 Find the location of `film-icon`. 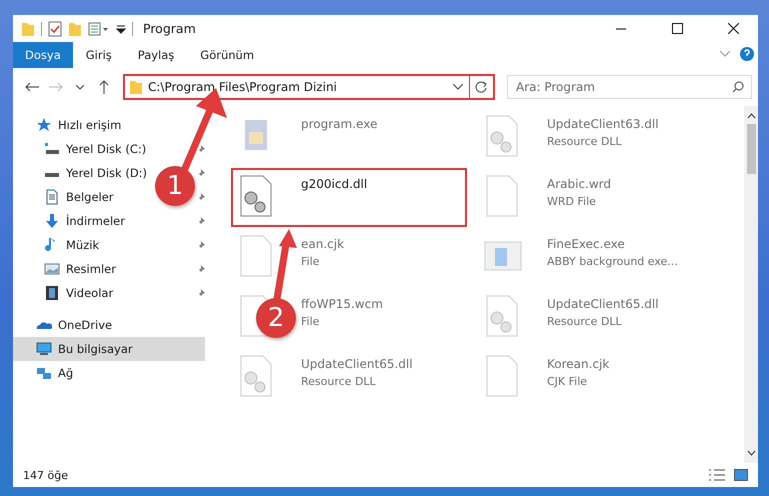

film-icon is located at coordinates (52, 293).